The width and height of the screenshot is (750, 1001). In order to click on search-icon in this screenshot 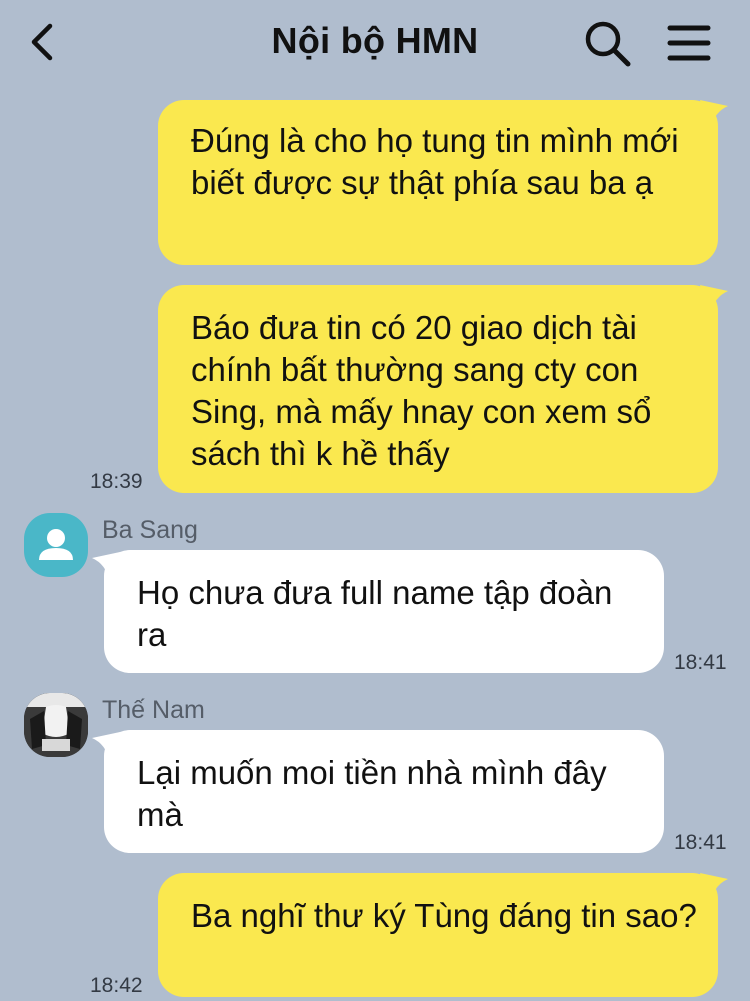, I will do `click(608, 44)`.